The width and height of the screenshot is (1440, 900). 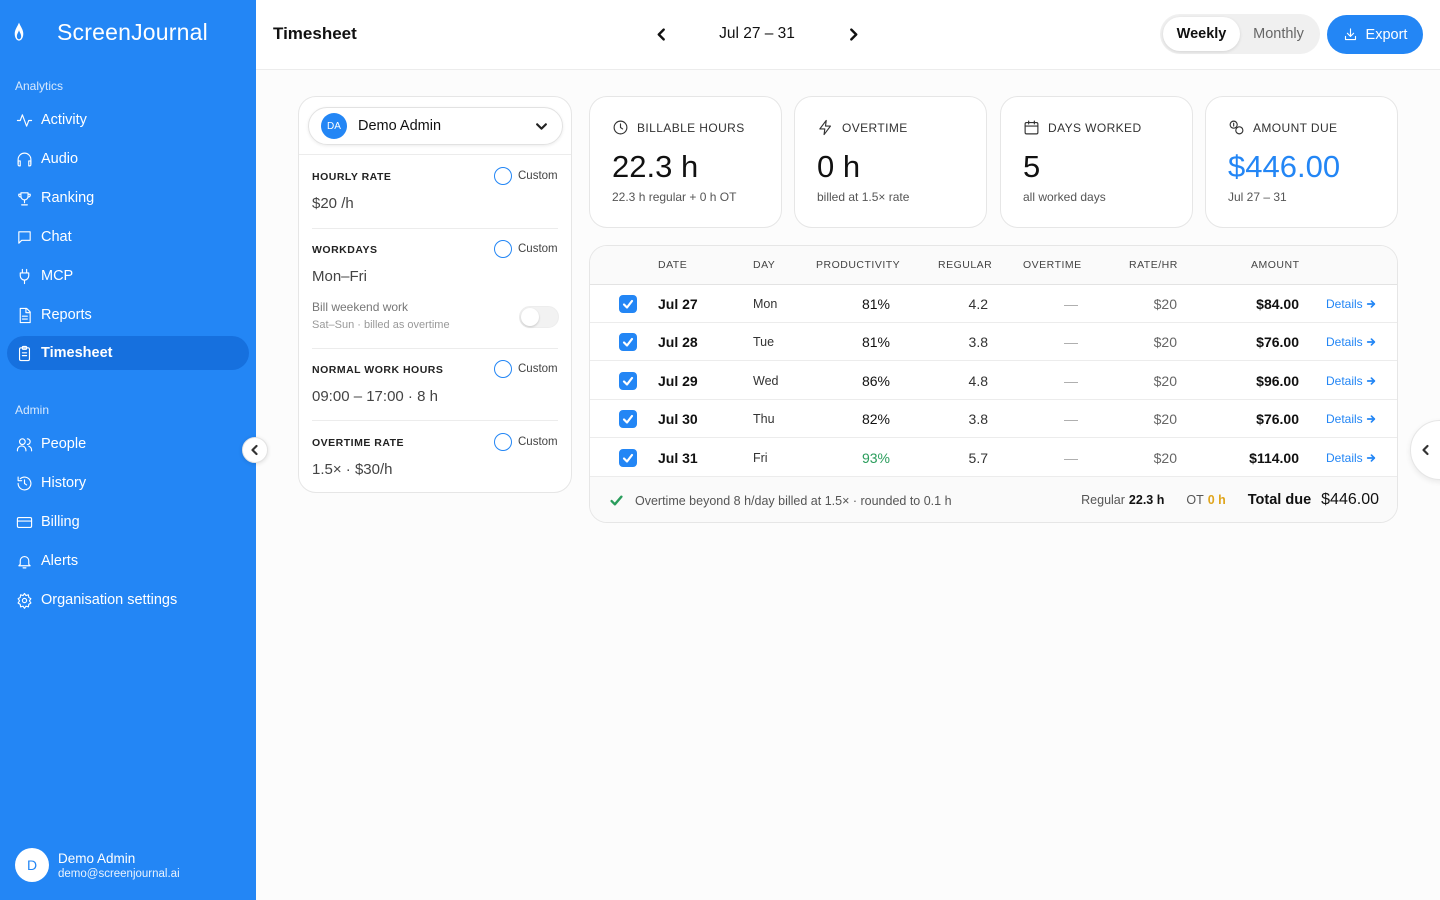 What do you see at coordinates (853, 34) in the screenshot?
I see `next-period-button` at bounding box center [853, 34].